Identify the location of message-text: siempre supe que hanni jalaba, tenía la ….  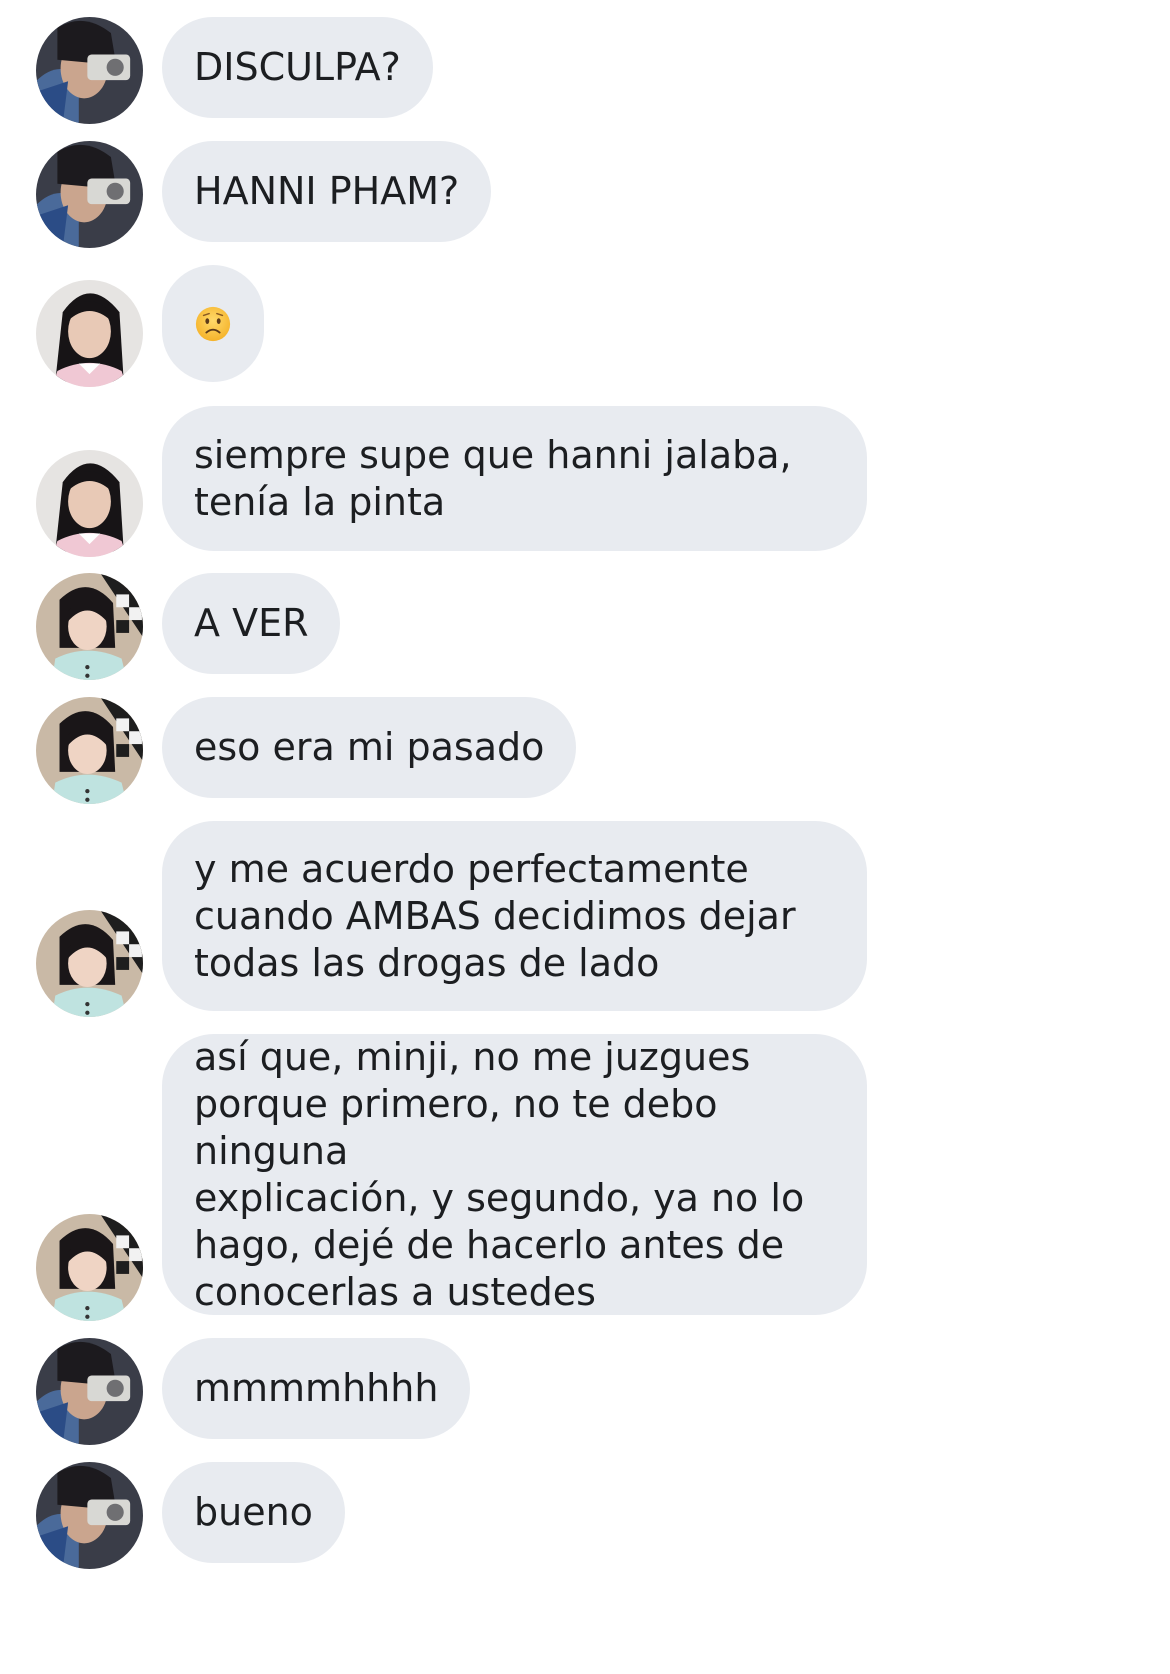
(493, 478).